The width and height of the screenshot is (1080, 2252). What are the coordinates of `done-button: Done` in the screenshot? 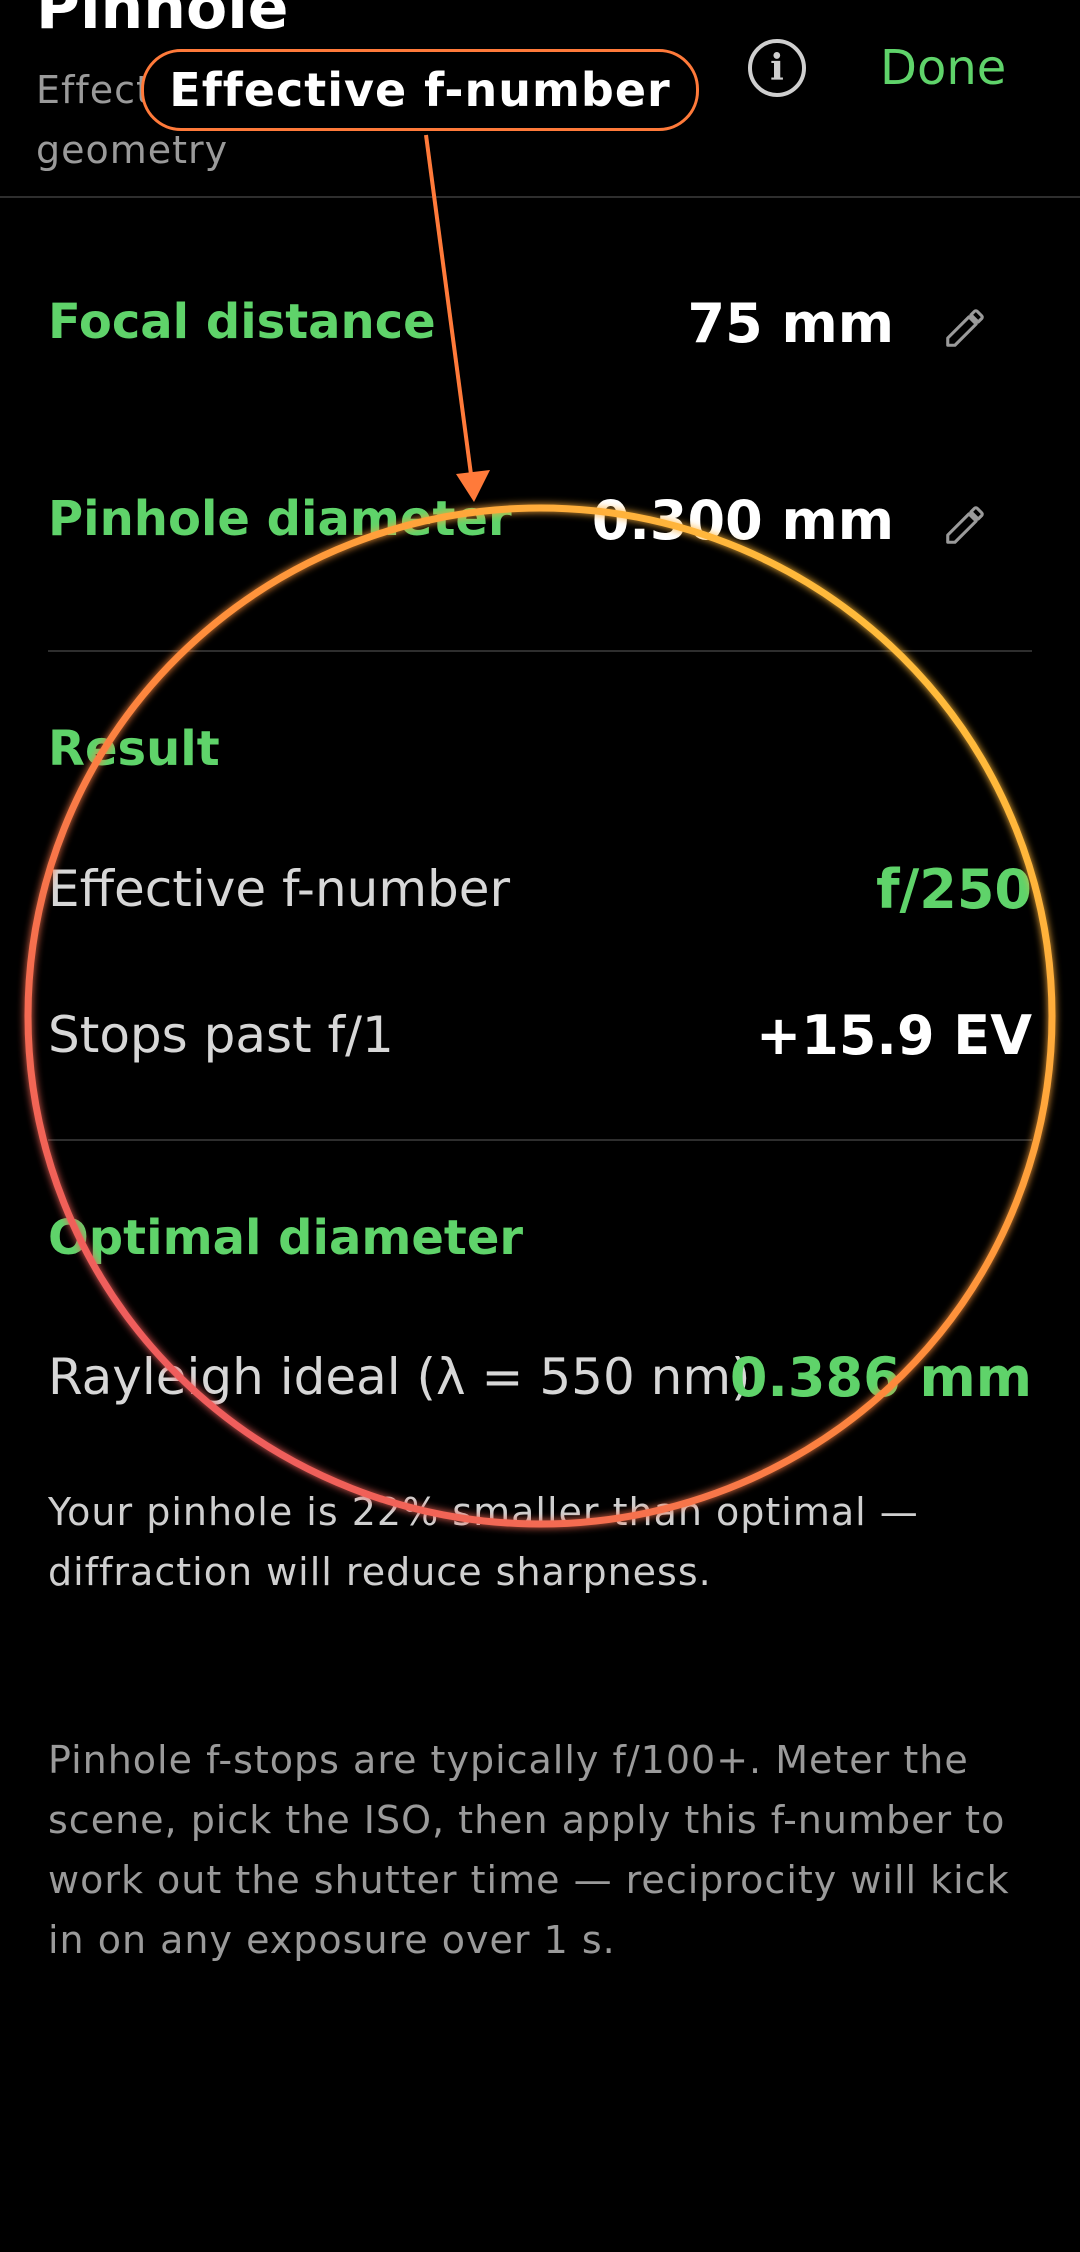 It's located at (943, 68).